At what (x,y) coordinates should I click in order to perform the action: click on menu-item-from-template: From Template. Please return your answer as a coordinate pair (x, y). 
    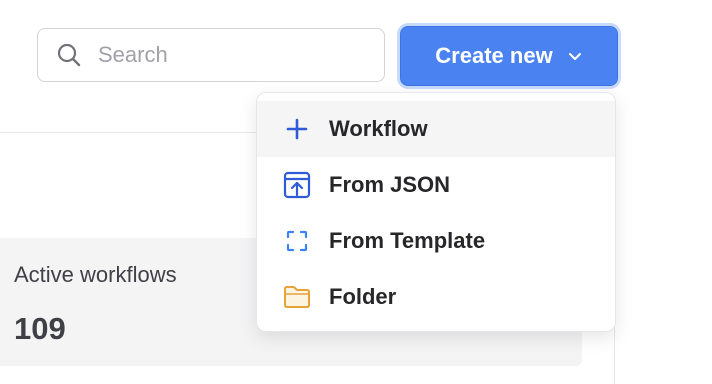
    Looking at the image, I should click on (436, 241).